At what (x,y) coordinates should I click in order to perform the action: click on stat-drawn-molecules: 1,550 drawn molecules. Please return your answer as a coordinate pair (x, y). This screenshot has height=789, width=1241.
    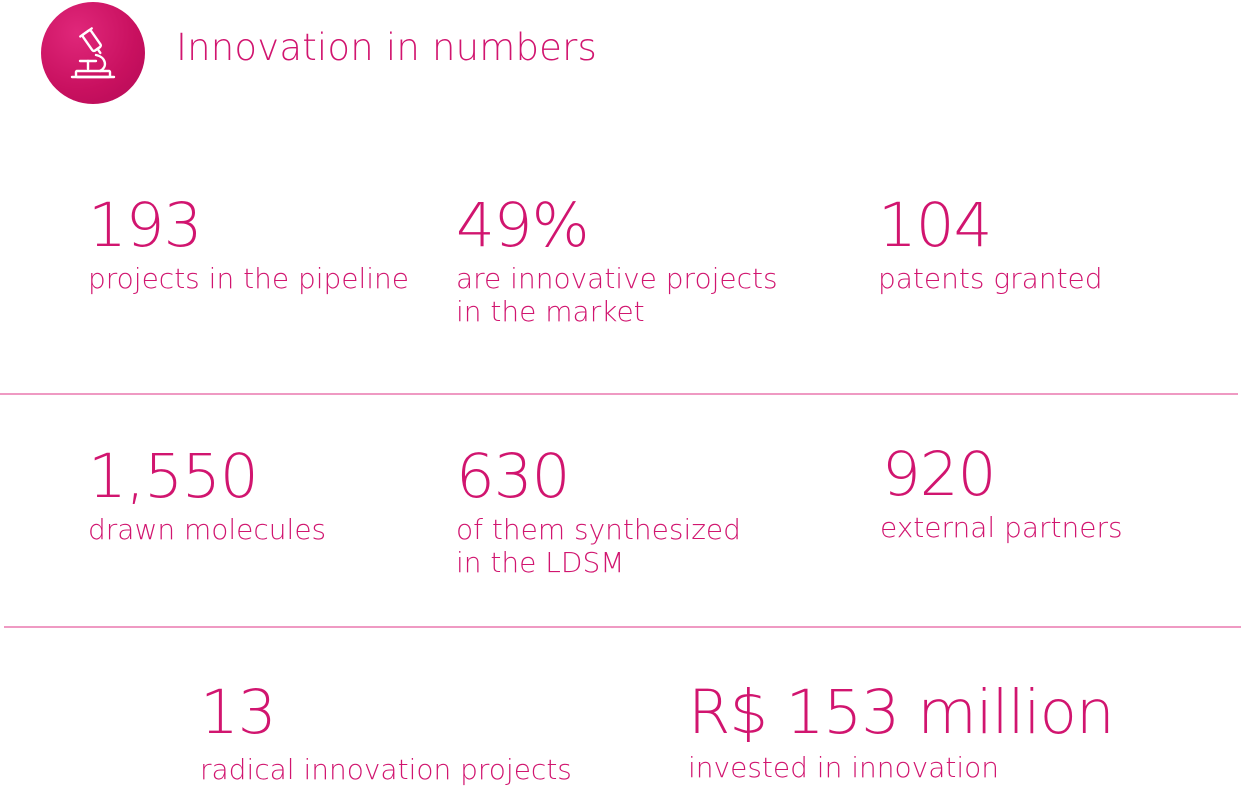
    Looking at the image, I should click on (207, 496).